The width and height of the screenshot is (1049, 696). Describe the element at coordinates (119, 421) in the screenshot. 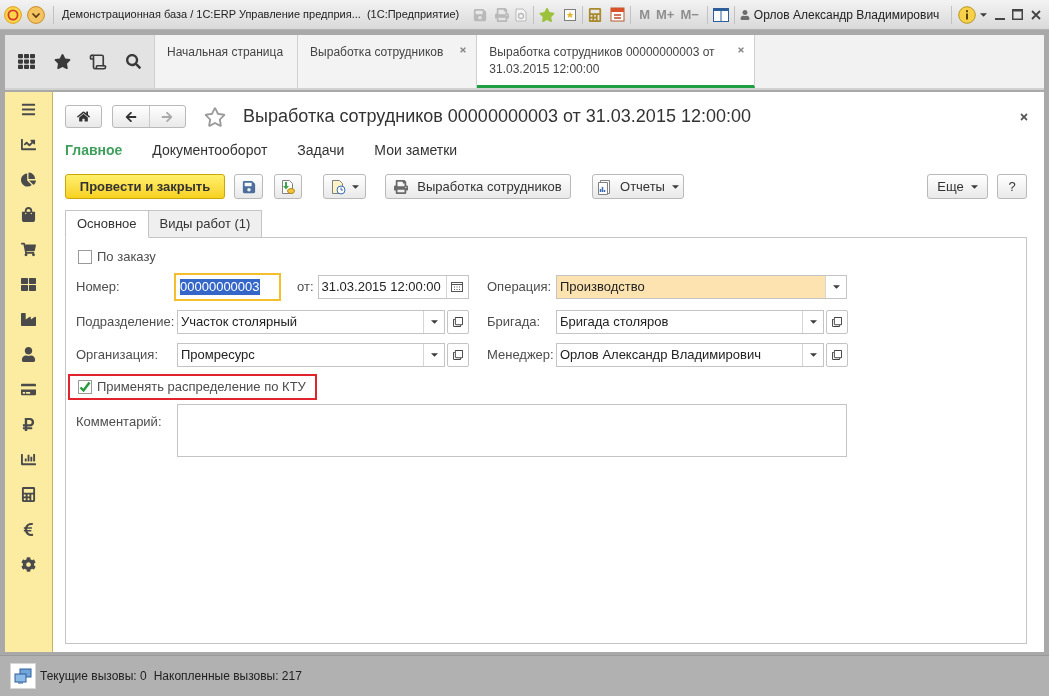

I see `field-label: Комментарий:` at that location.